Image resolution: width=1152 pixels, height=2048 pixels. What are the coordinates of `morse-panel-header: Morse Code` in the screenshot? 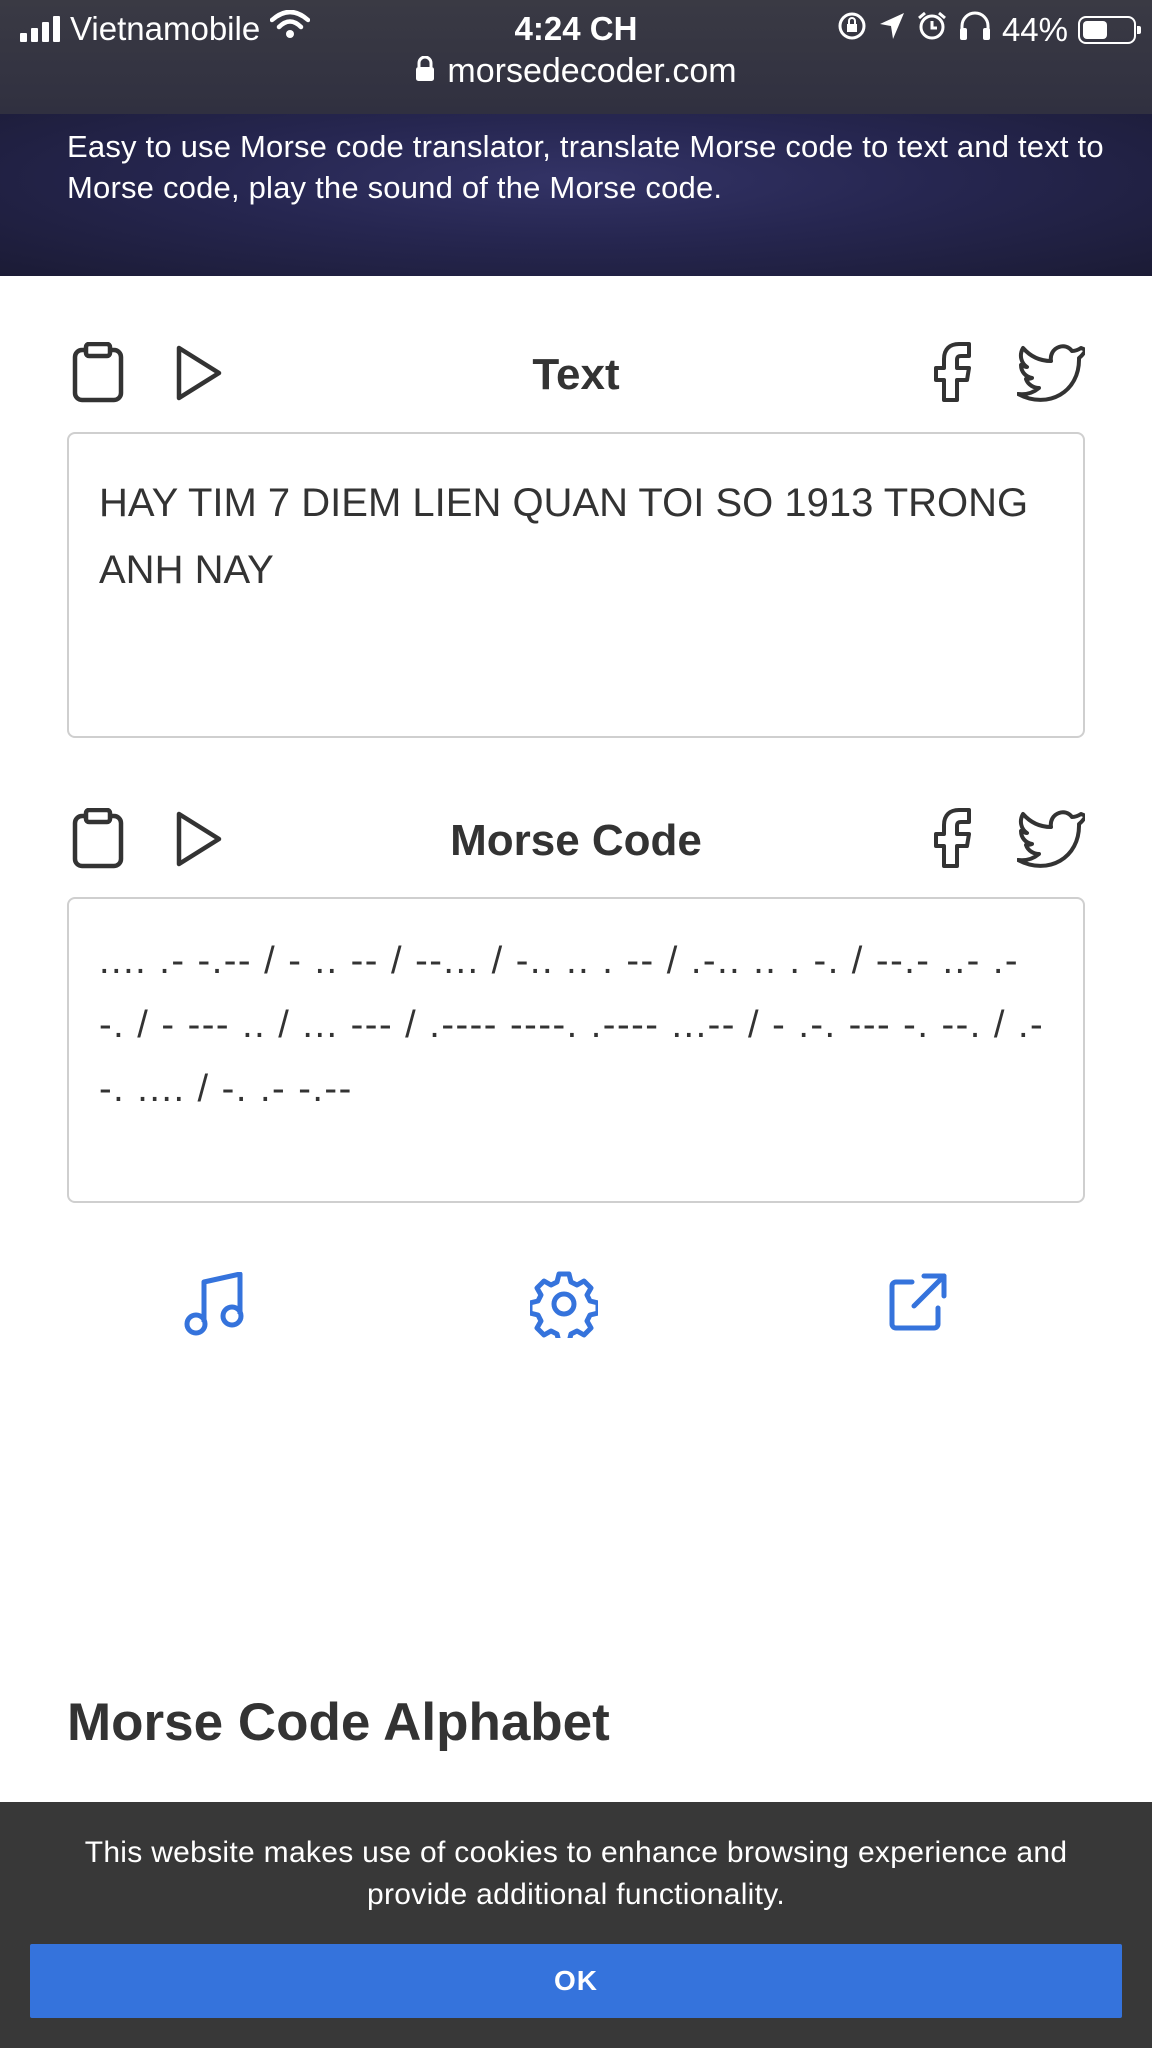 It's located at (576, 840).